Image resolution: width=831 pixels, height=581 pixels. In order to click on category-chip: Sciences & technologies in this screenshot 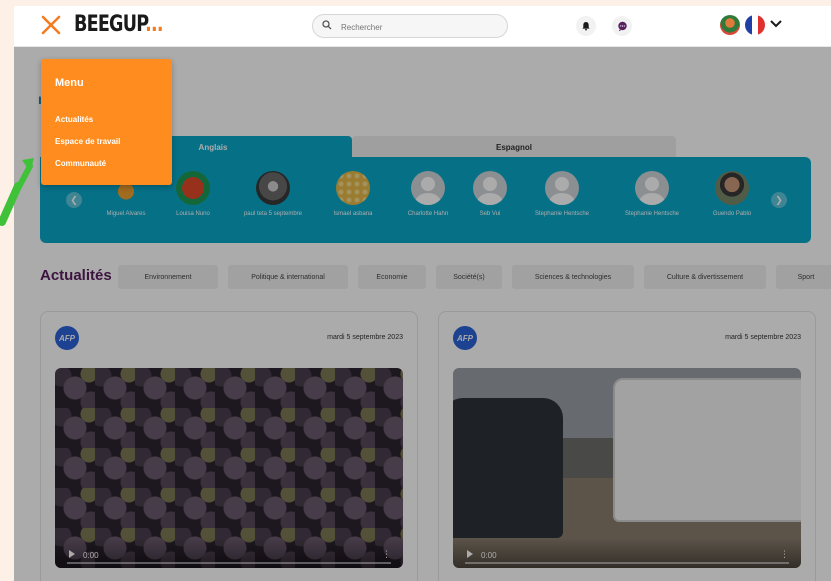, I will do `click(573, 277)`.